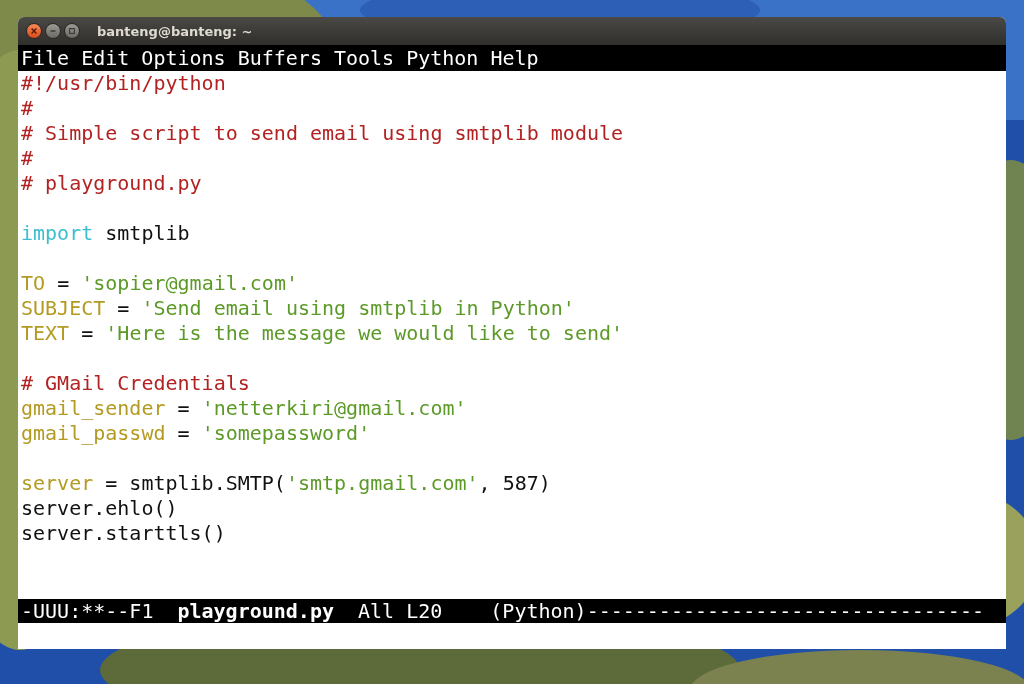  Describe the element at coordinates (123, 83) in the screenshot. I see `code-line: #!/usr/bin/python` at that location.